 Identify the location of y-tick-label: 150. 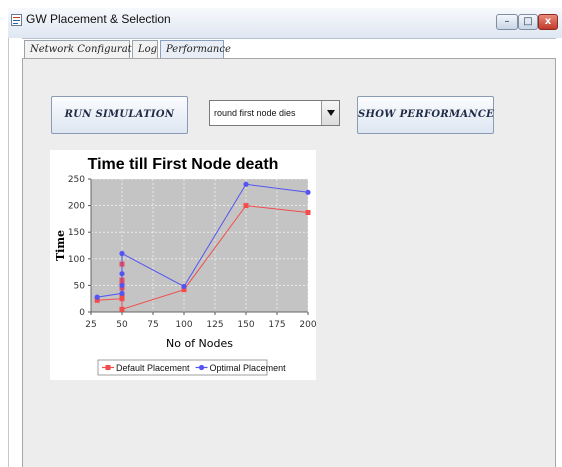
(76, 233).